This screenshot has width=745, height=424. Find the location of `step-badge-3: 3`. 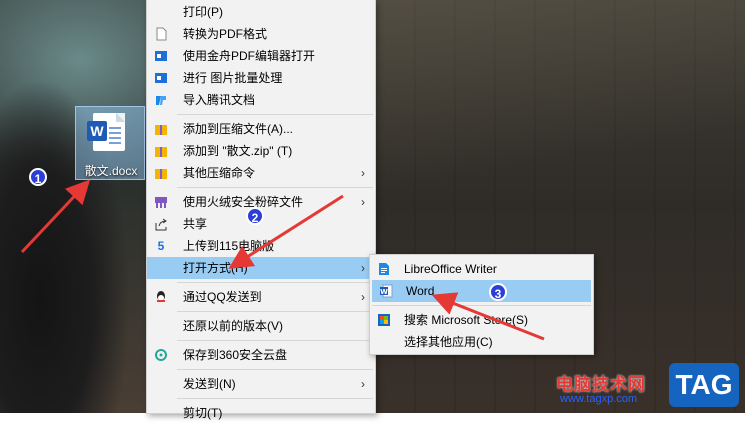

step-badge-3: 3 is located at coordinates (498, 292).